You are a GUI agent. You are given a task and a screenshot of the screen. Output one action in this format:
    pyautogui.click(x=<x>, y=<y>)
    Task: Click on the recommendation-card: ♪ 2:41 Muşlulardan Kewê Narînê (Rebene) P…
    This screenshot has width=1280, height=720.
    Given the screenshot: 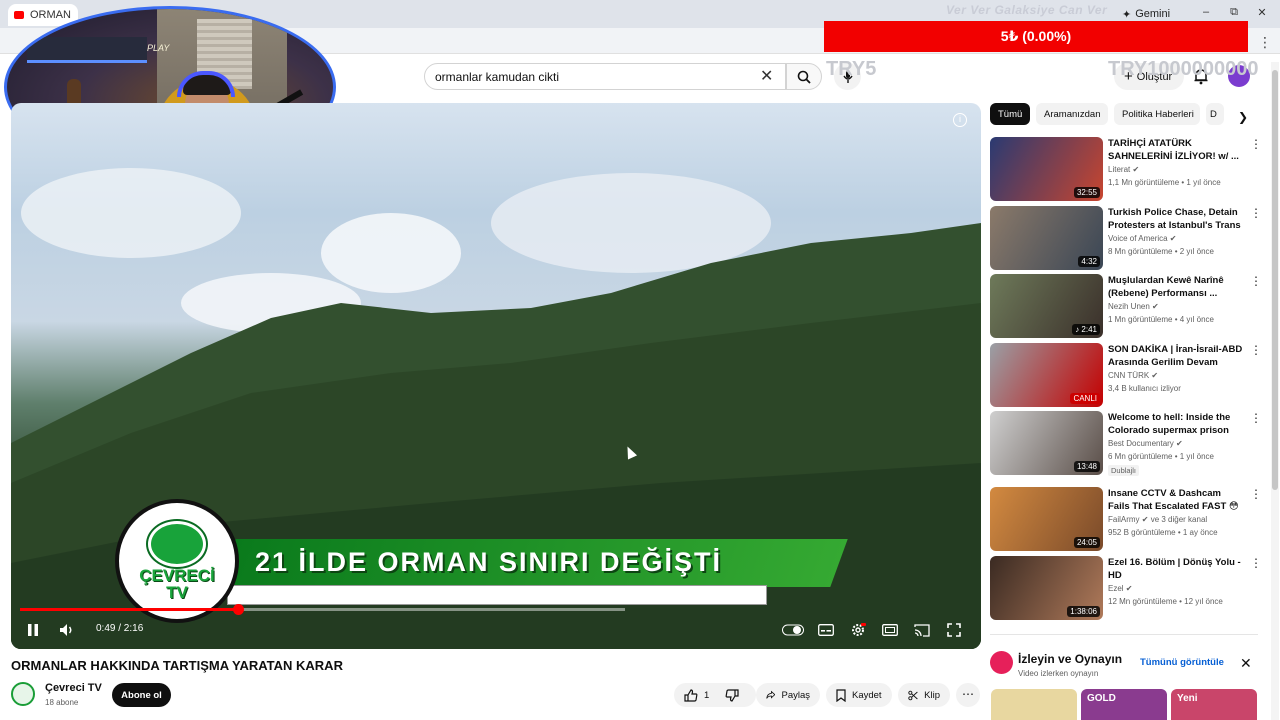 What is the action you would take?
    pyautogui.click(x=1126, y=306)
    